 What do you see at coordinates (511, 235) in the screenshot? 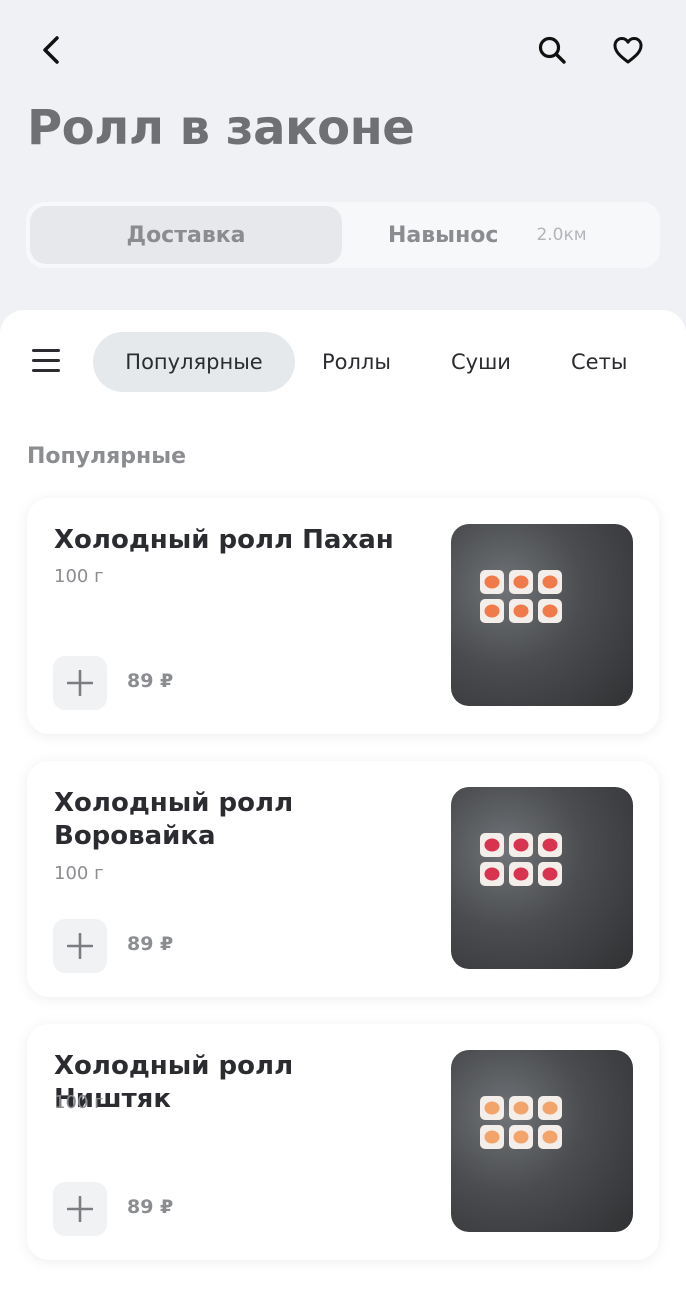
I see `pickup-mode-option: Навынос 2.0км` at bounding box center [511, 235].